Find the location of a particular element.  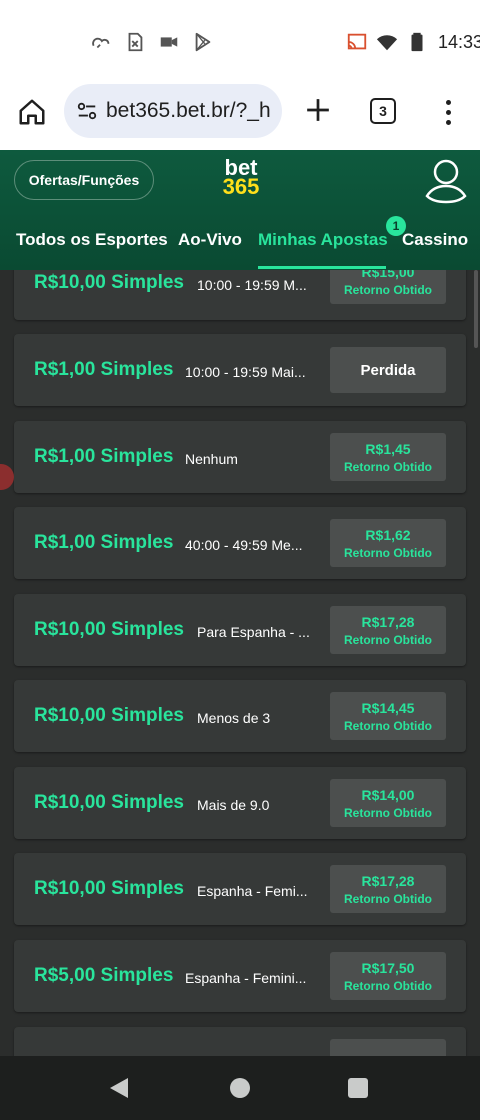

home-button is located at coordinates (32, 112).